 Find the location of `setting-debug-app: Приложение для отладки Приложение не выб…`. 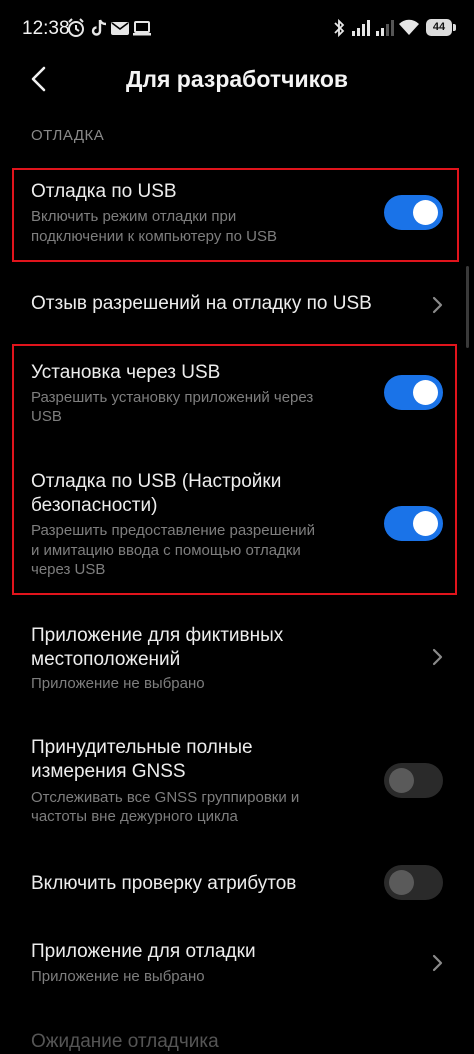

setting-debug-app: Приложение для отладки Приложение не выб… is located at coordinates (237, 965).